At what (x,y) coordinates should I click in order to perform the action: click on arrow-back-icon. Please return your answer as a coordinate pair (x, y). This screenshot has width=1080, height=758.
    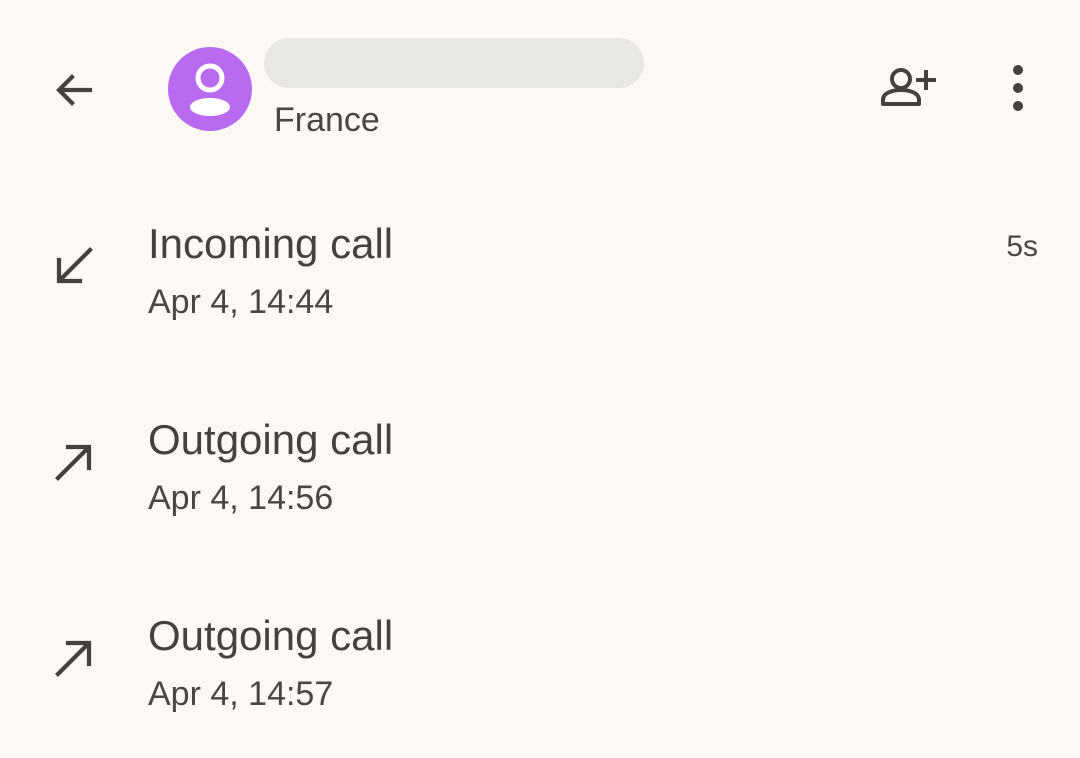
    Looking at the image, I should click on (74, 90).